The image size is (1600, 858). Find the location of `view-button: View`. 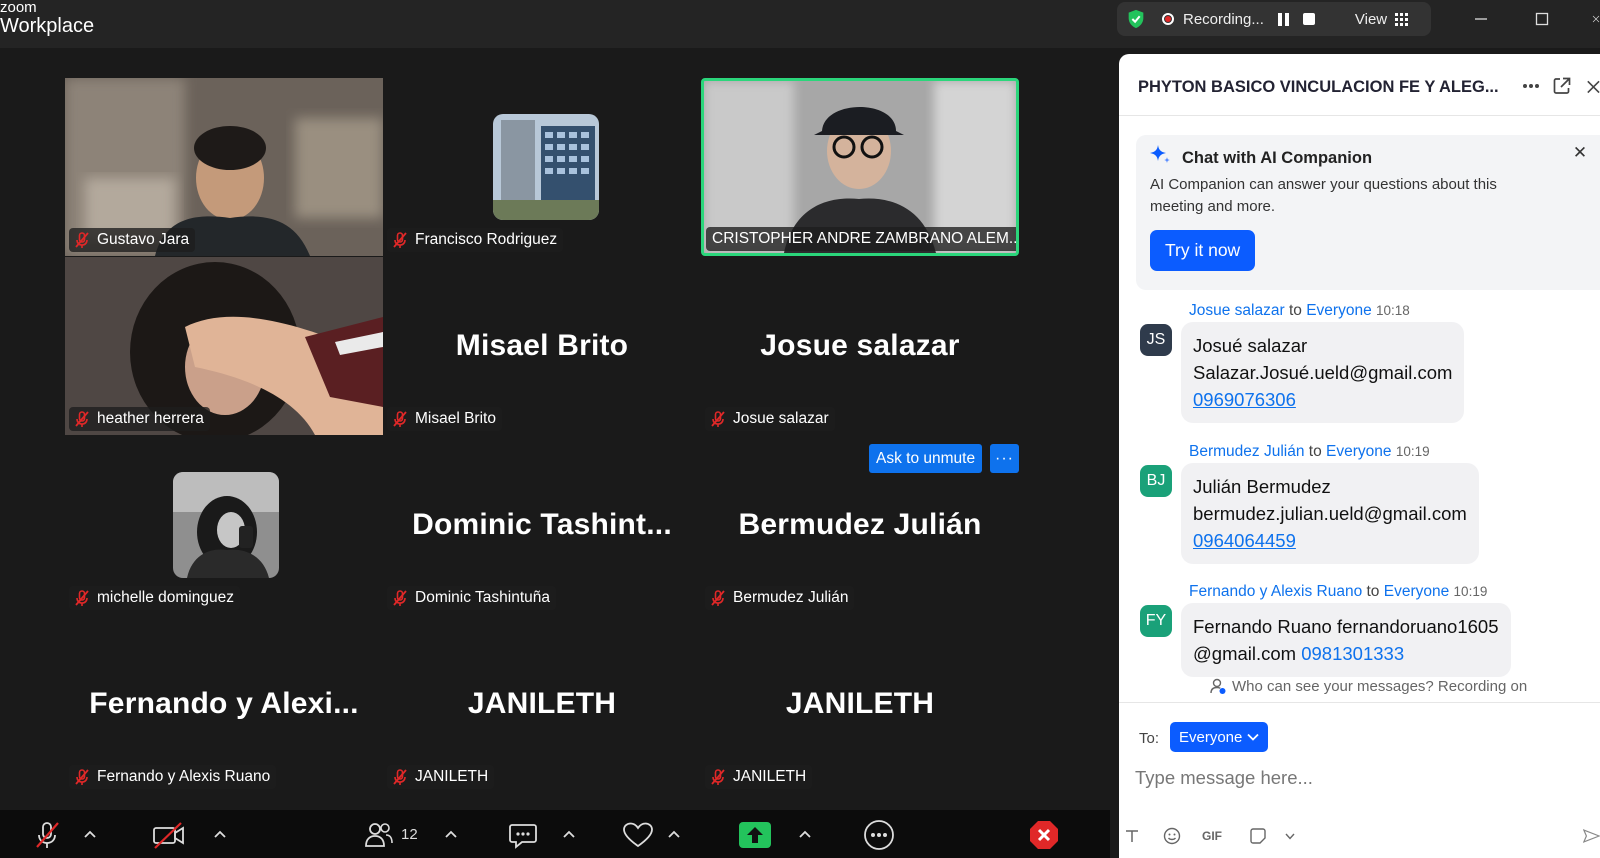

view-button: View is located at coordinates (1371, 19).